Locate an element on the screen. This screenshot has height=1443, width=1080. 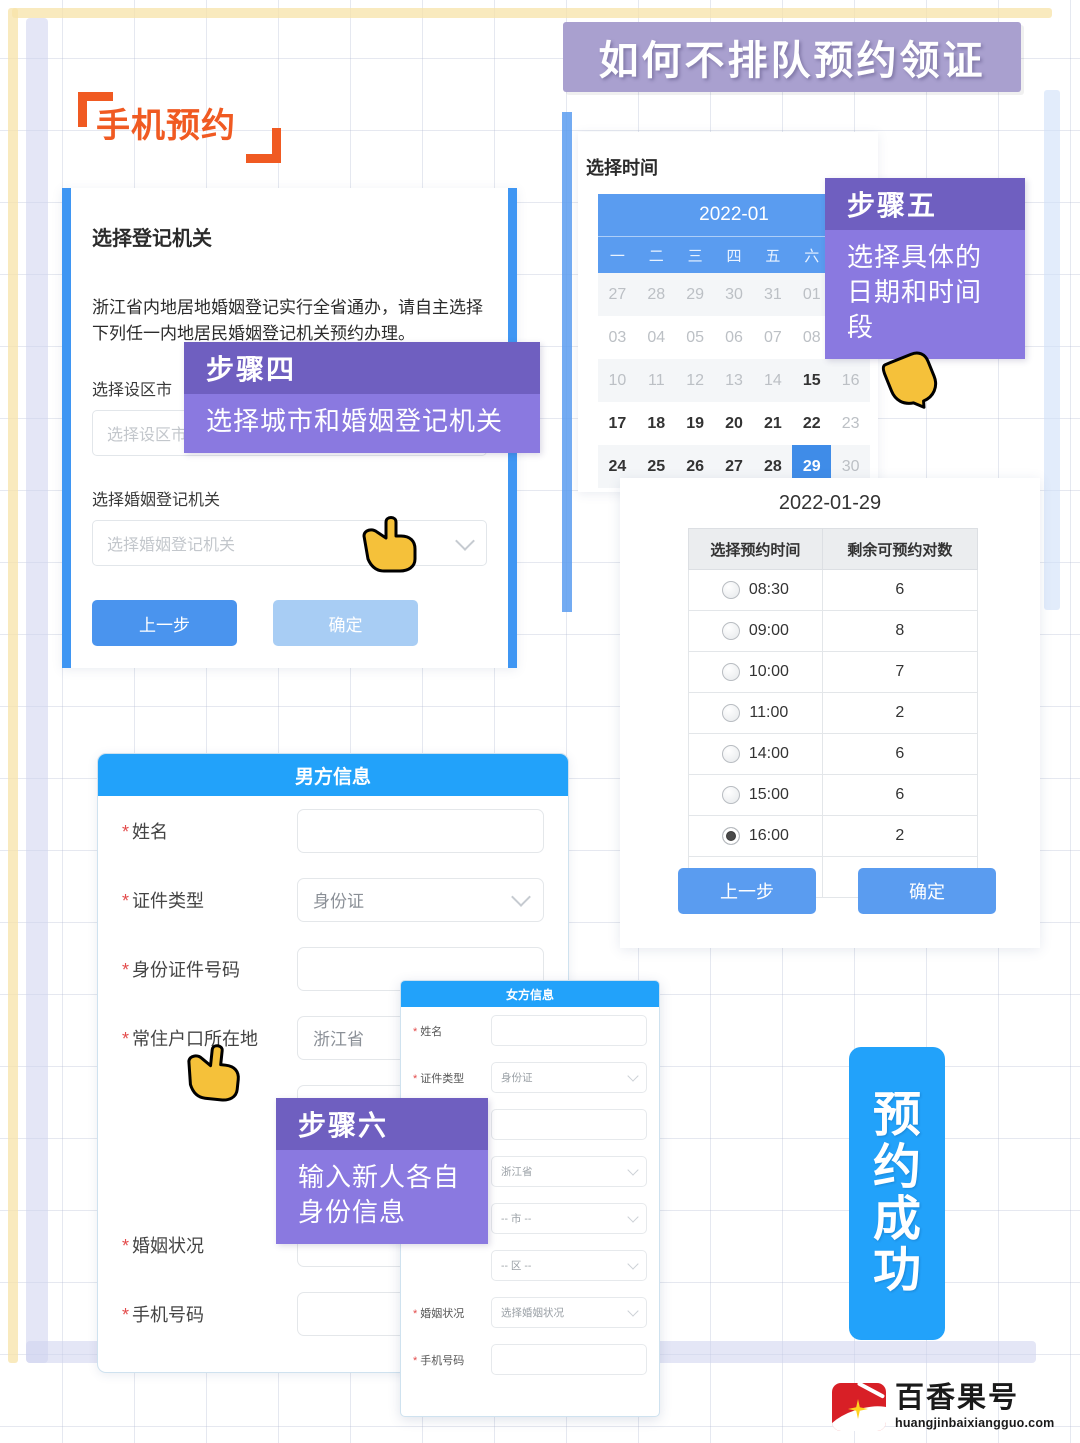
bracket-bottom-right-icon is located at coordinates (263, 145).